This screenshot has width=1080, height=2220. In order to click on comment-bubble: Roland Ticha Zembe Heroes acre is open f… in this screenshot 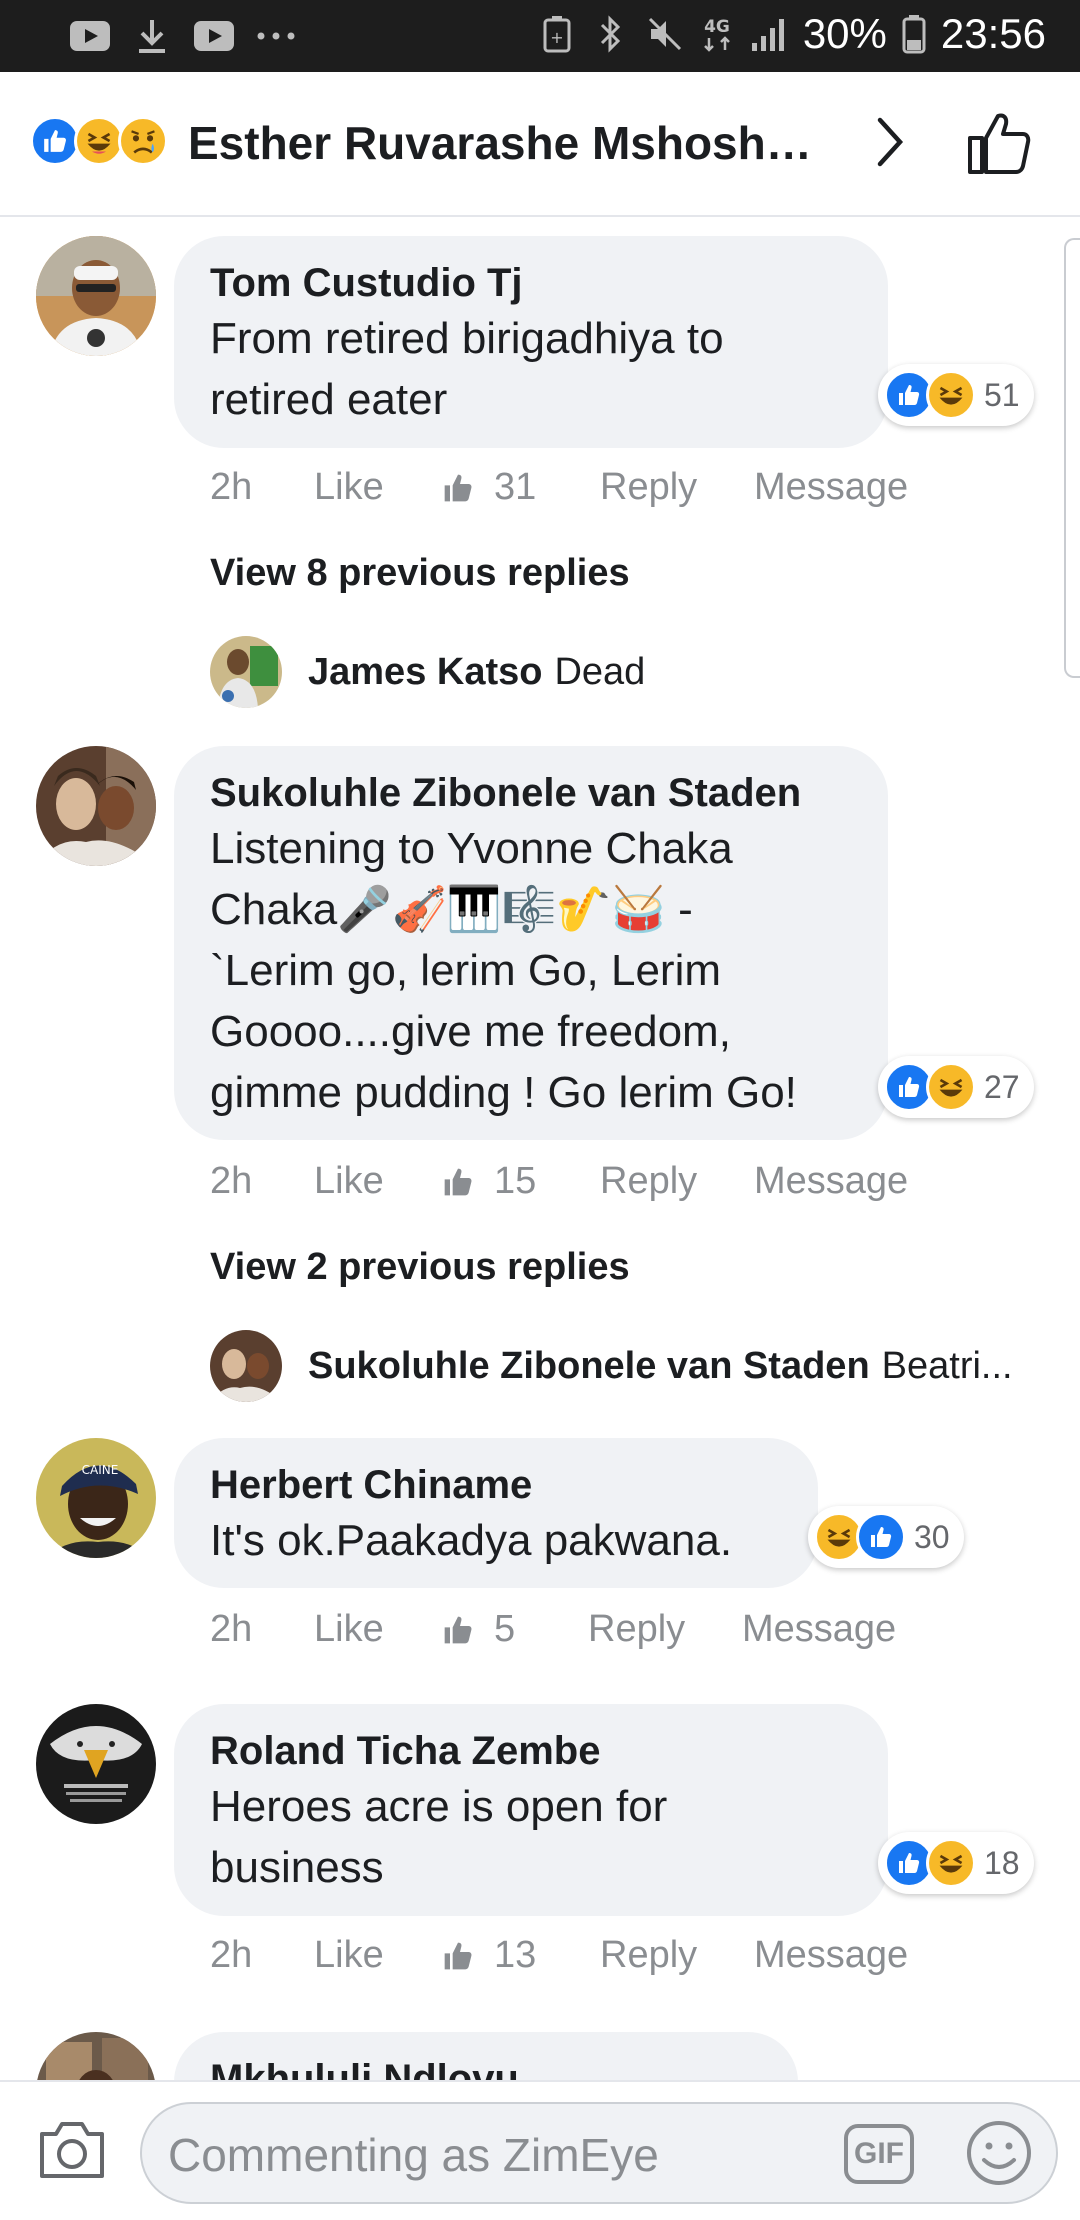, I will do `click(531, 1810)`.